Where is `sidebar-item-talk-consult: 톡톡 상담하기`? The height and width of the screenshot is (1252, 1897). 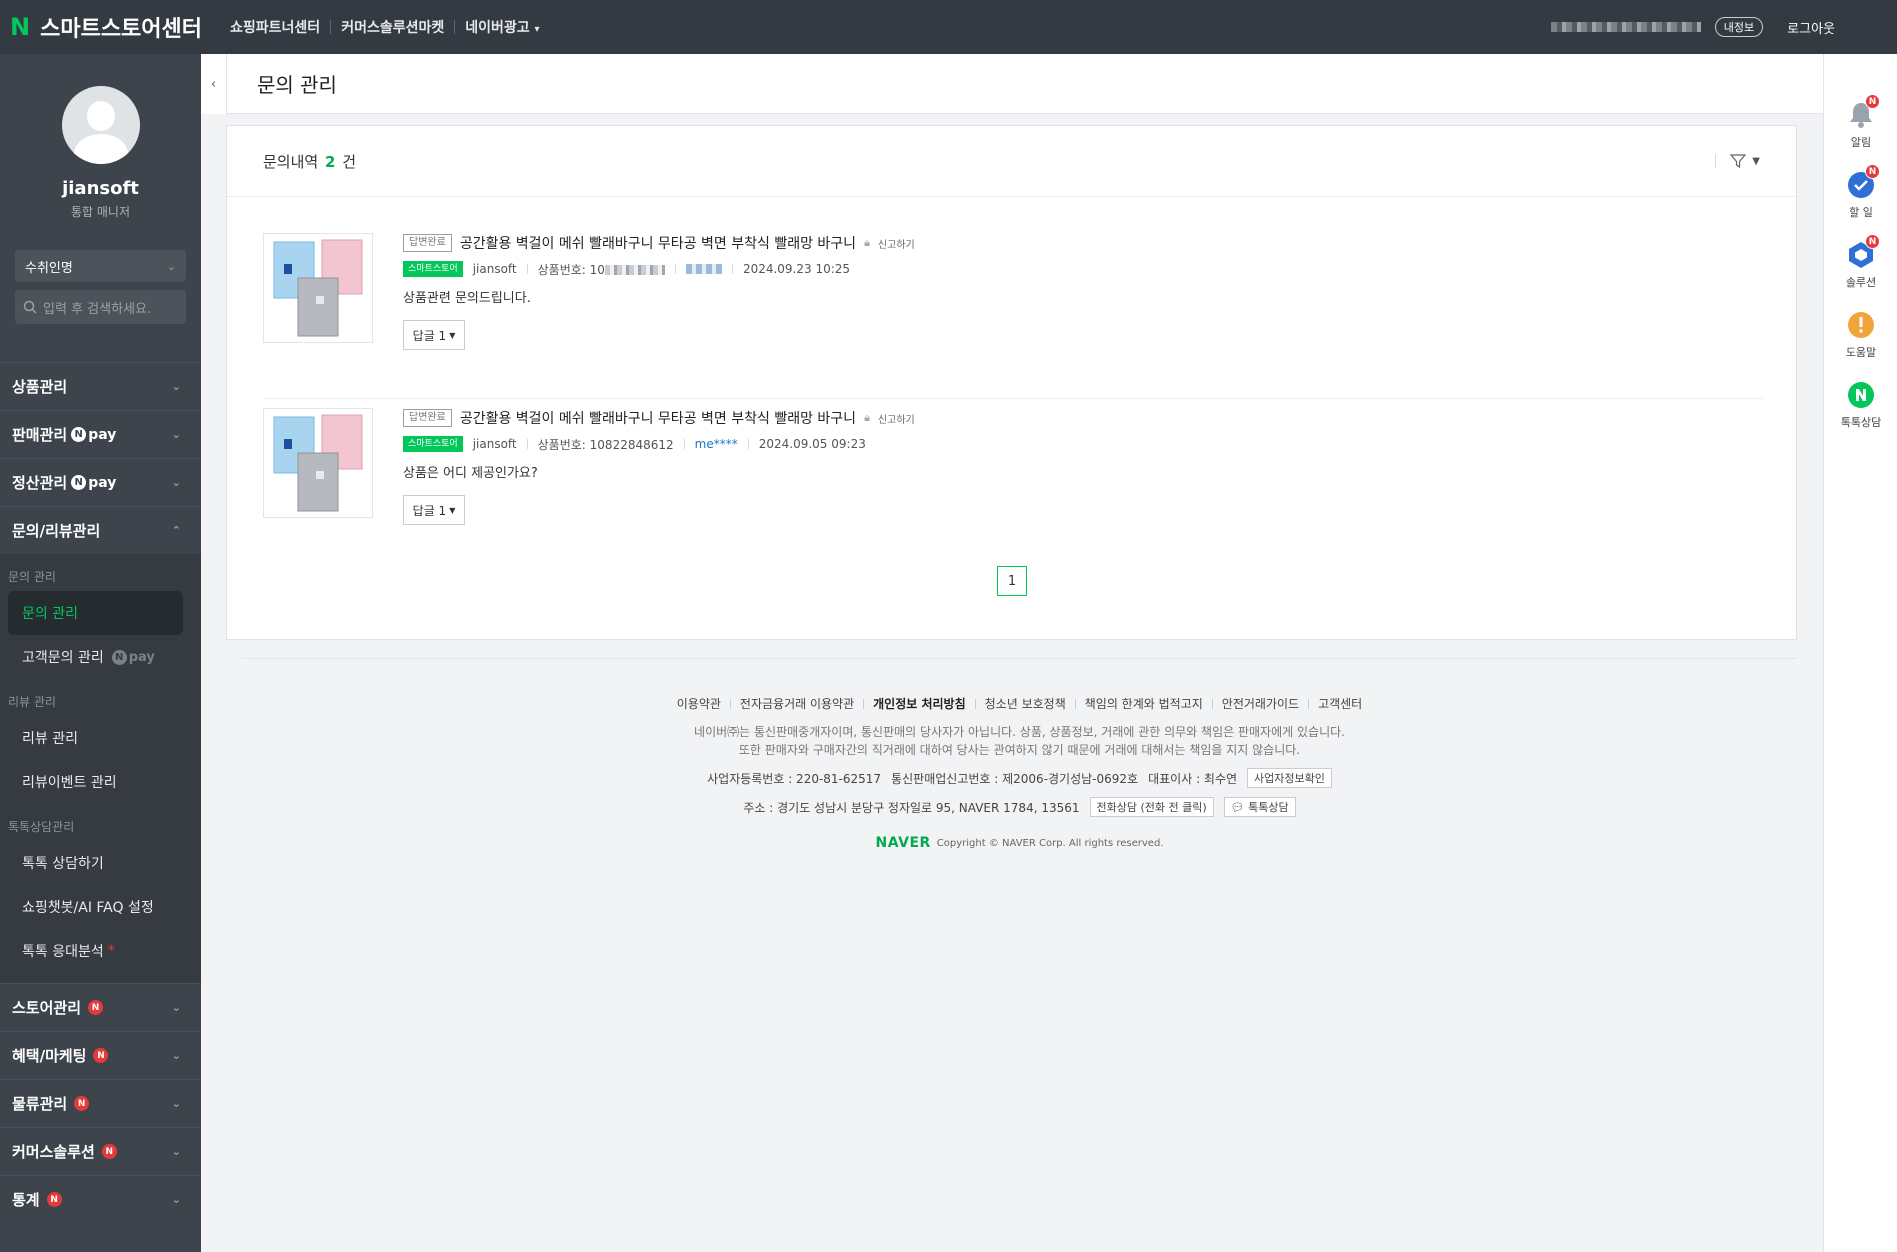
sidebar-item-talk-consult: 톡톡 상담하기 is located at coordinates (100, 863).